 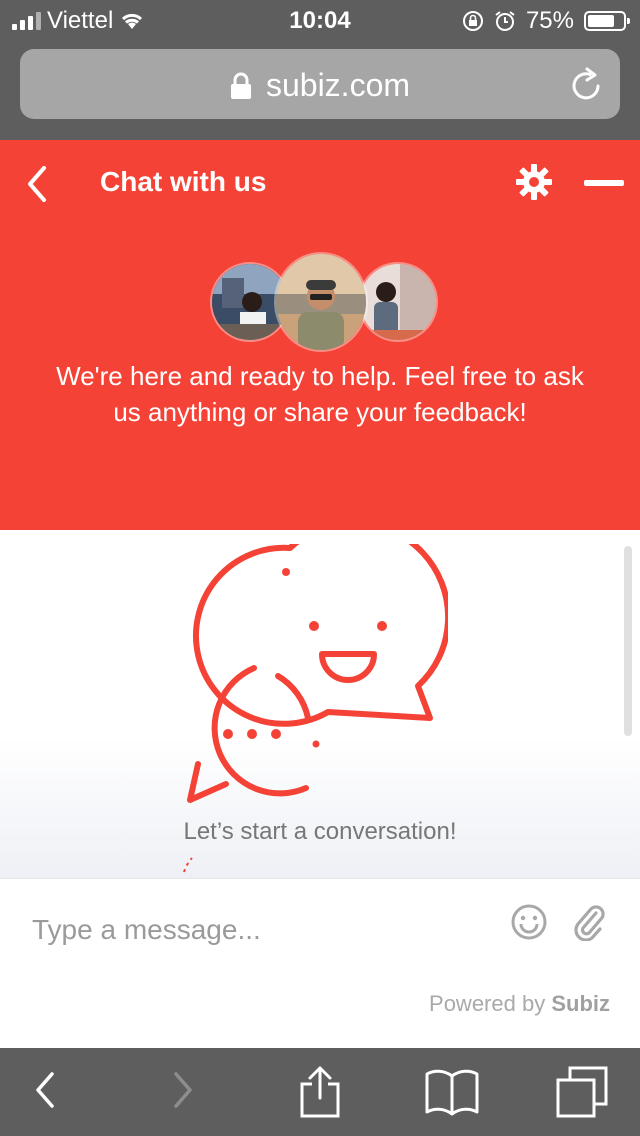 What do you see at coordinates (505, 21) in the screenshot?
I see `alarm-icon` at bounding box center [505, 21].